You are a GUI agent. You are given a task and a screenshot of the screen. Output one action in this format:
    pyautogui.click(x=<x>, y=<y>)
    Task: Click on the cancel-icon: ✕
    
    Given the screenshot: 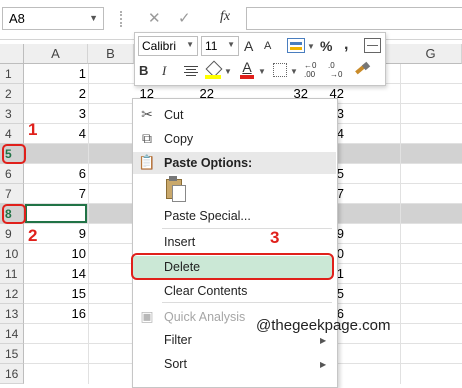 What is the action you would take?
    pyautogui.click(x=154, y=18)
    